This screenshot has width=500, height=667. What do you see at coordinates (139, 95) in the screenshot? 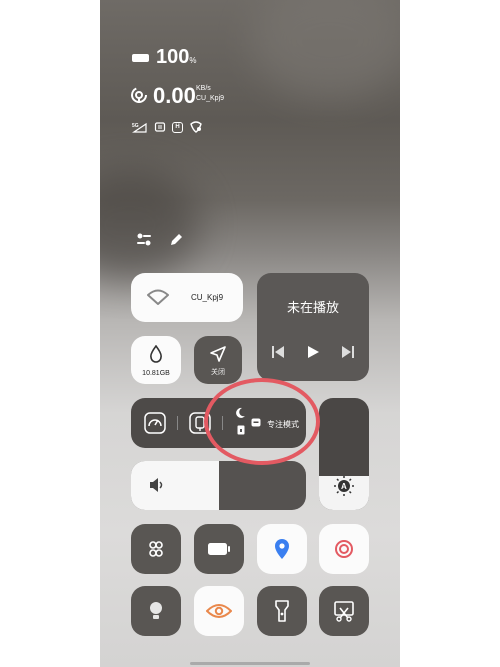
I see `hotspot-icon` at bounding box center [139, 95].